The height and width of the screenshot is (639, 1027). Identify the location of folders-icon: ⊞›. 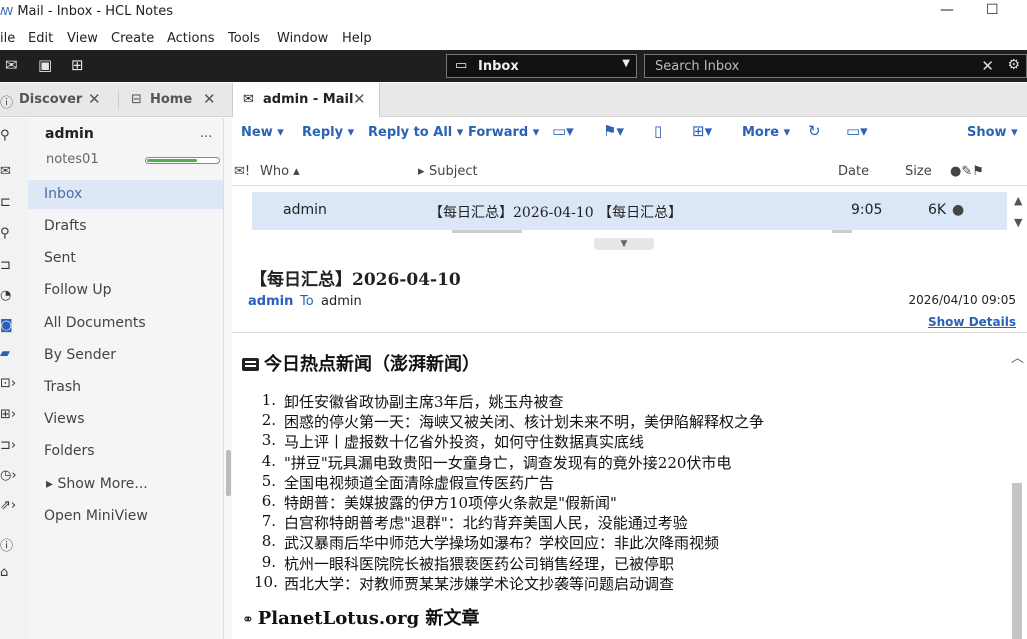
(8, 414).